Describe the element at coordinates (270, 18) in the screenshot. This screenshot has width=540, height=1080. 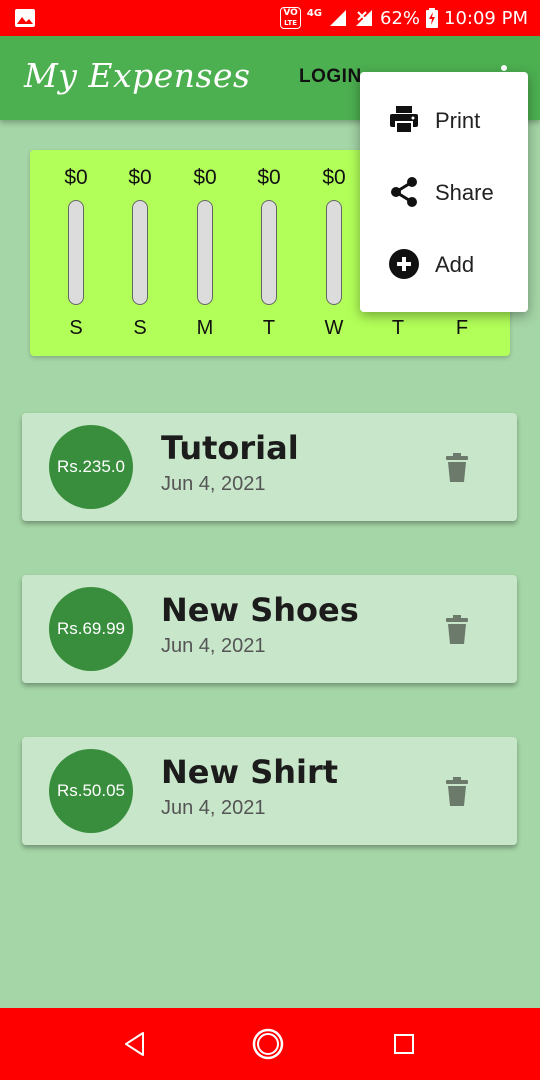
I see `status-bar: VO LTE 4G 62% 10:09 PM` at that location.